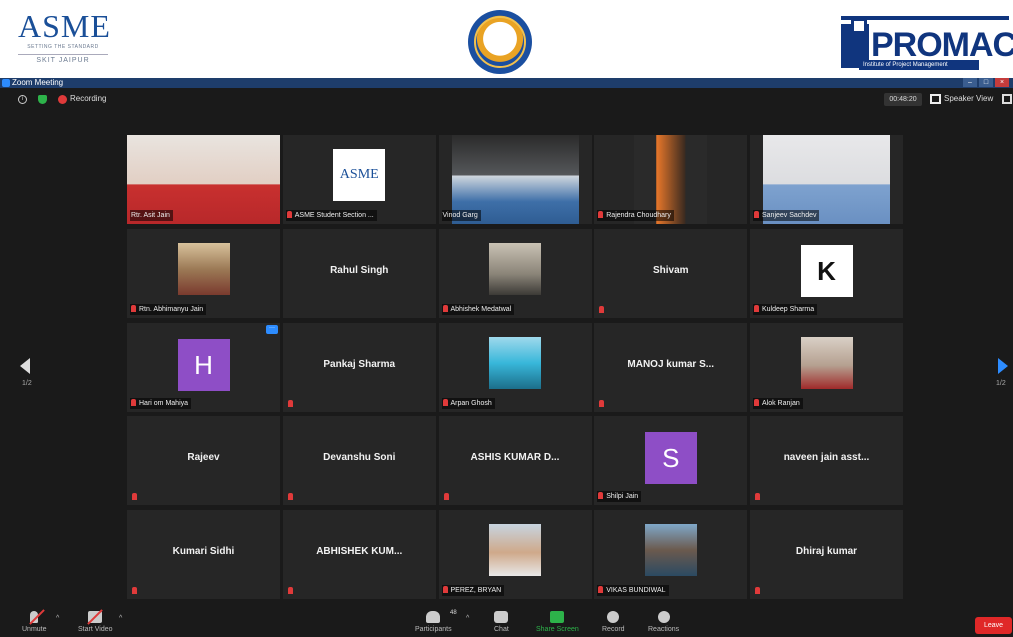 This screenshot has height=637, width=1013. Describe the element at coordinates (63, 47) in the screenshot. I see `asme-tagline: SETTING THE STANDARD` at that location.